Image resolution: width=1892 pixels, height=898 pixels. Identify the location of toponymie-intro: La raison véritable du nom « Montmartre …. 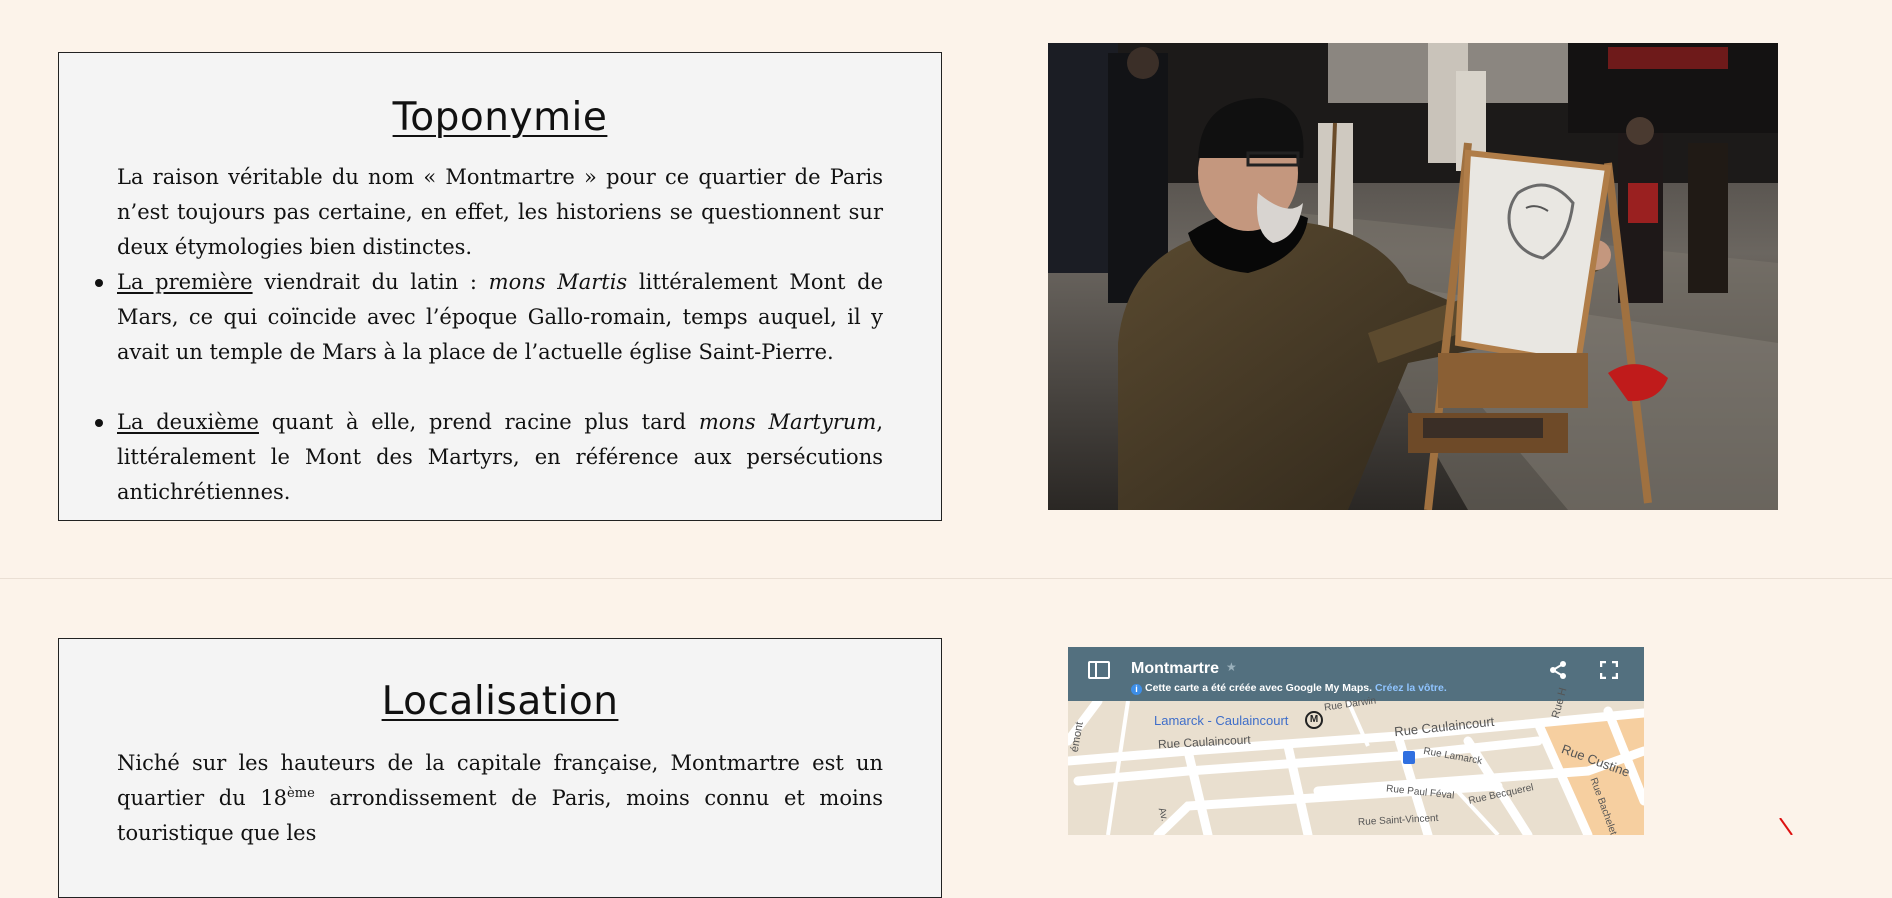
(500, 212).